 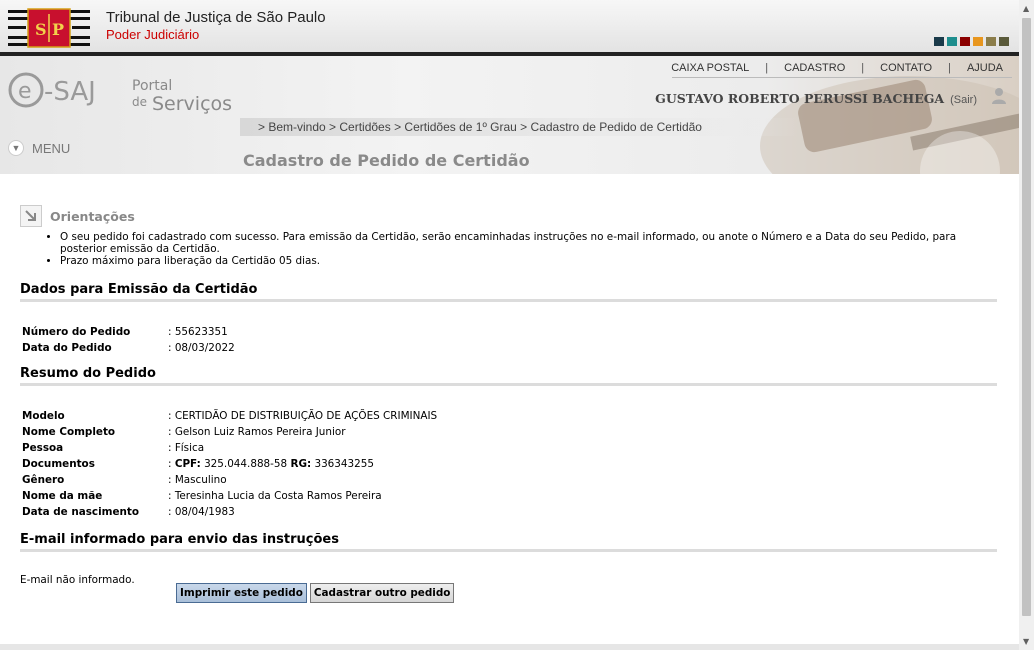 What do you see at coordinates (186, 448) in the screenshot?
I see `pessoa-value: : Física` at bounding box center [186, 448].